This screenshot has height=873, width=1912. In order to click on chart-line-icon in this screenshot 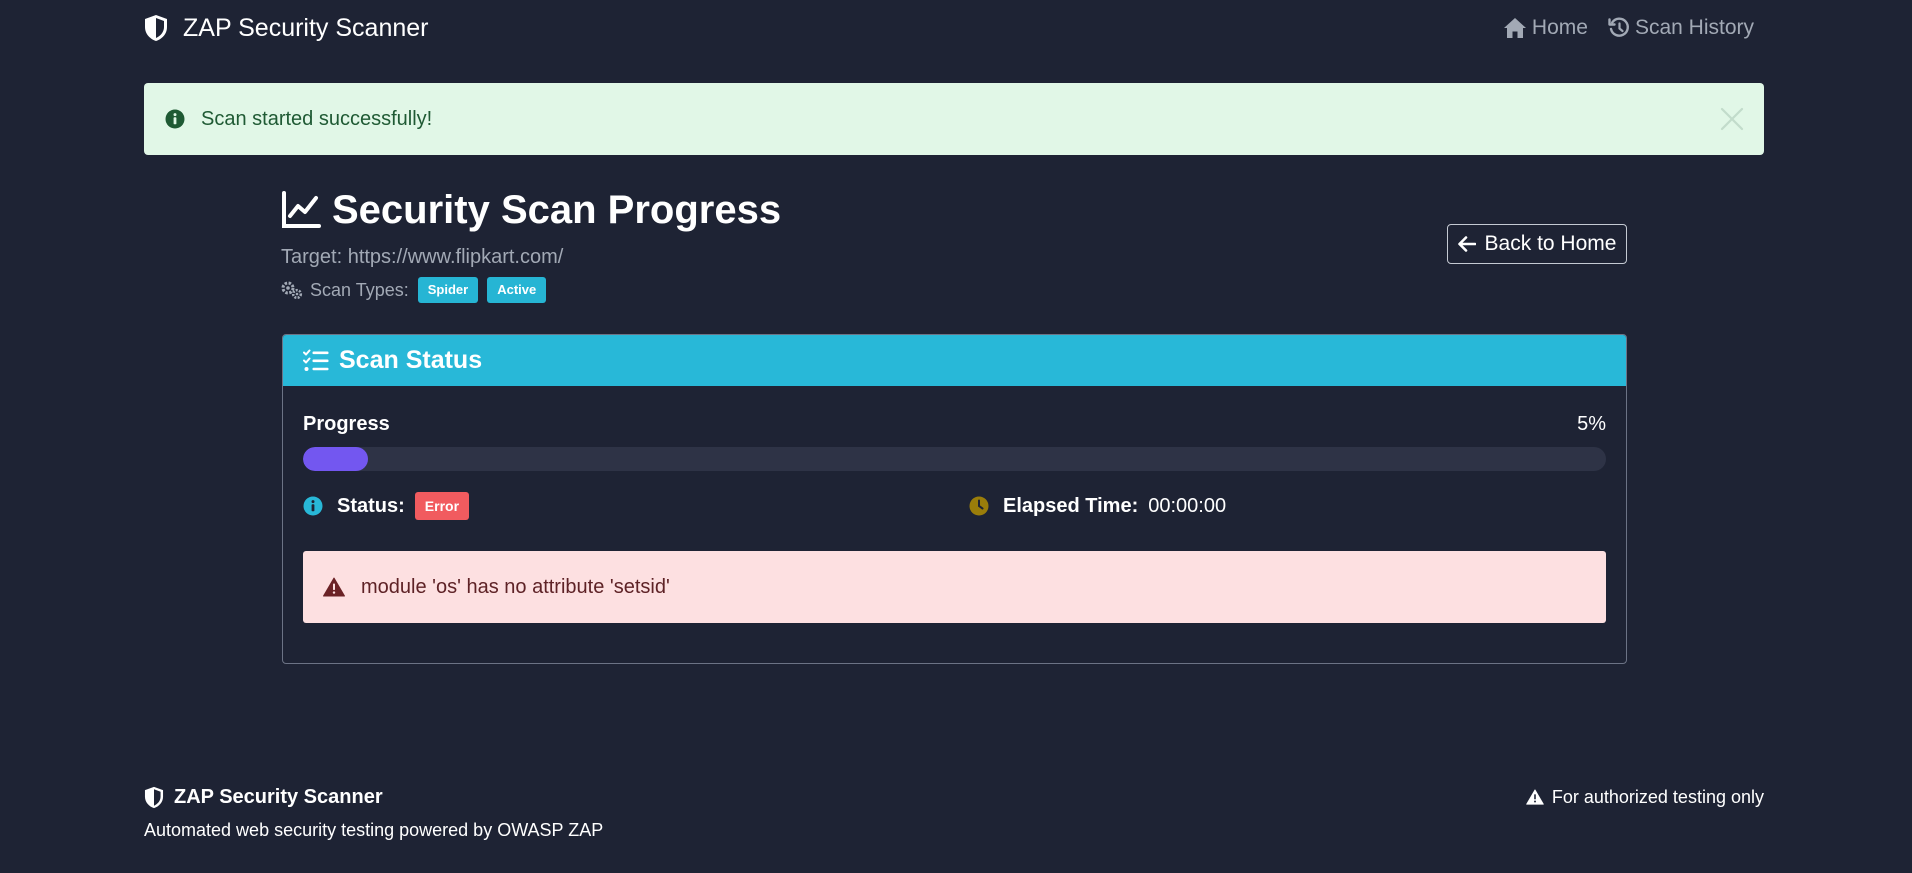, I will do `click(301, 210)`.